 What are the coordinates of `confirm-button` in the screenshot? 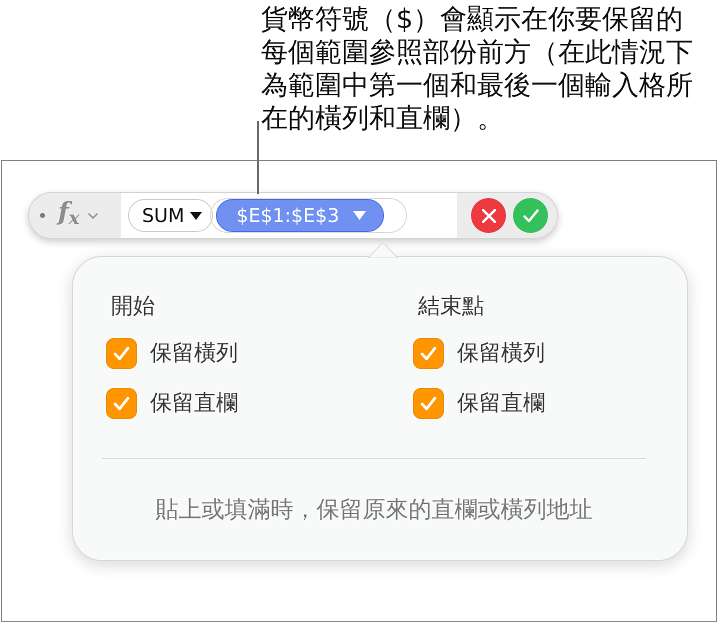 It's located at (530, 215).